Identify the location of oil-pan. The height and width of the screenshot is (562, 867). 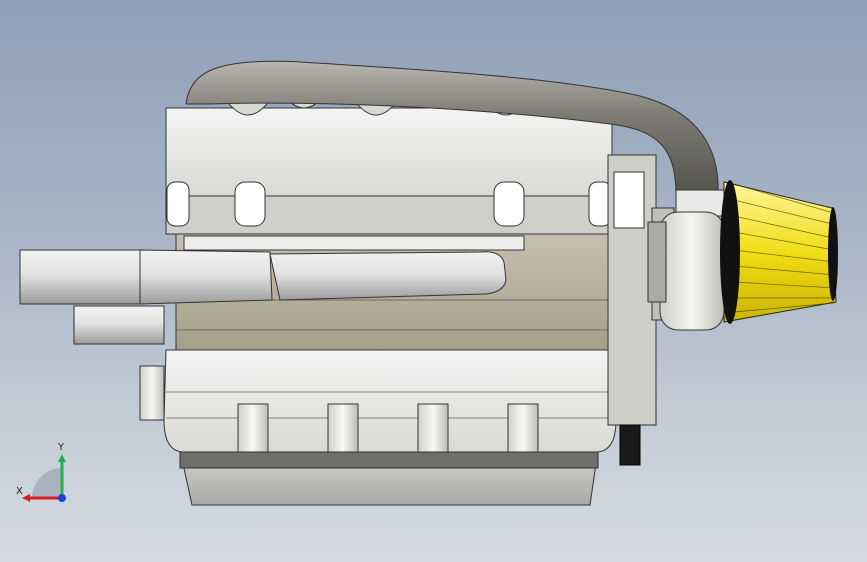
(389, 476).